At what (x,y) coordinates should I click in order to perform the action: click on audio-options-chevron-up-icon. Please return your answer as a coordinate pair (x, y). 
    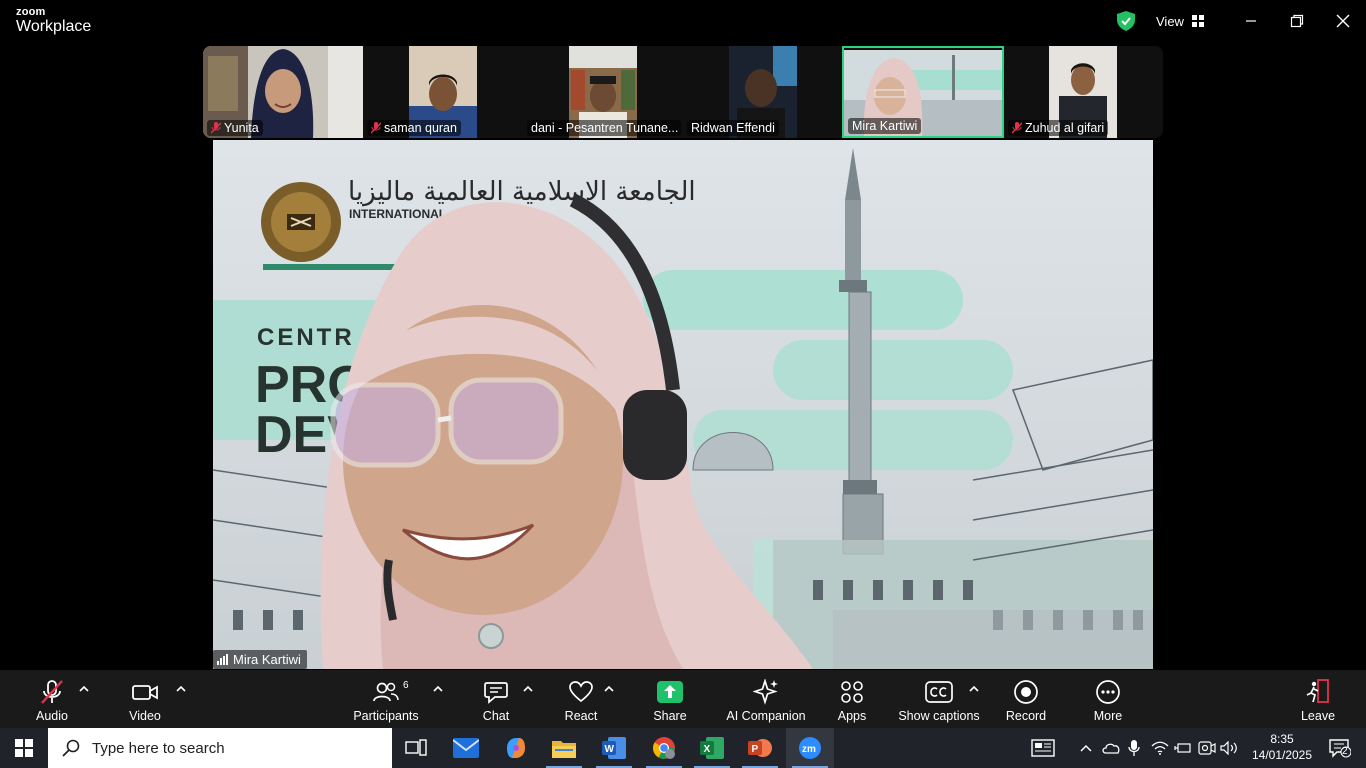
    Looking at the image, I should click on (84, 689).